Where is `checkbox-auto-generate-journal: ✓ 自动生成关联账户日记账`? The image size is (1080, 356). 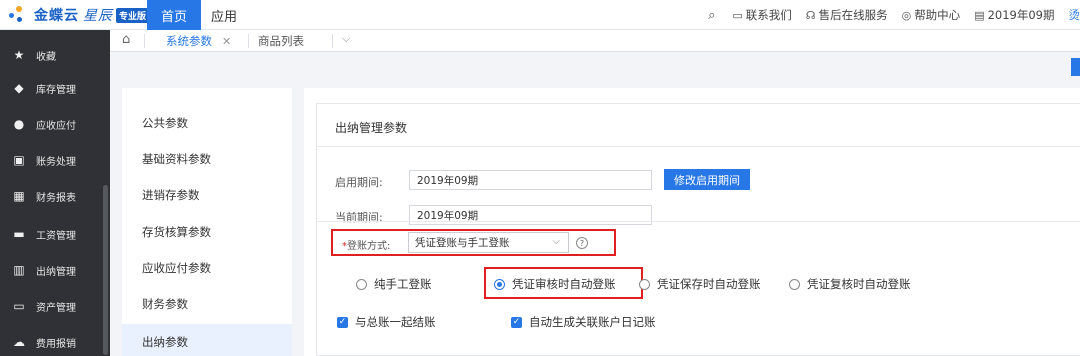 checkbox-auto-generate-journal: ✓ 自动生成关联账户日记账 is located at coordinates (583, 322).